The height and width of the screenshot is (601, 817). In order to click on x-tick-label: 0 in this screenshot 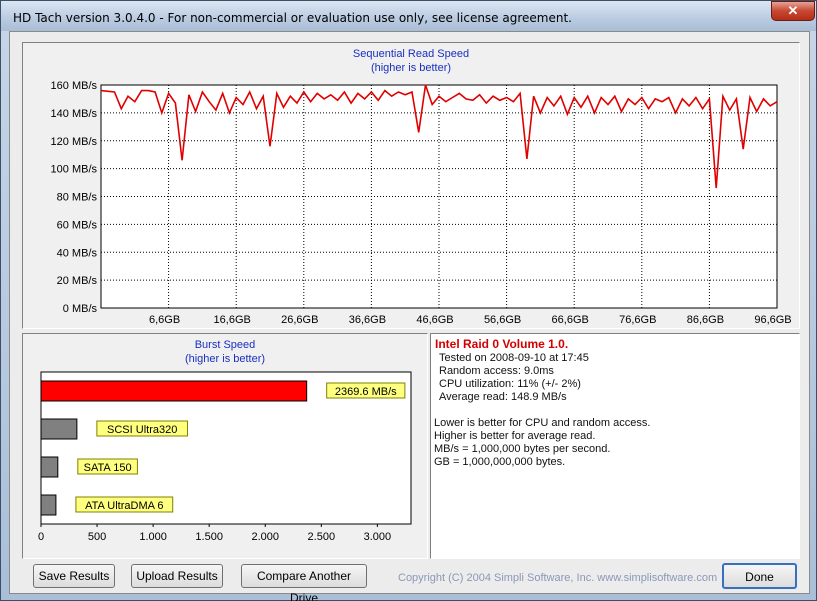, I will do `click(41, 537)`.